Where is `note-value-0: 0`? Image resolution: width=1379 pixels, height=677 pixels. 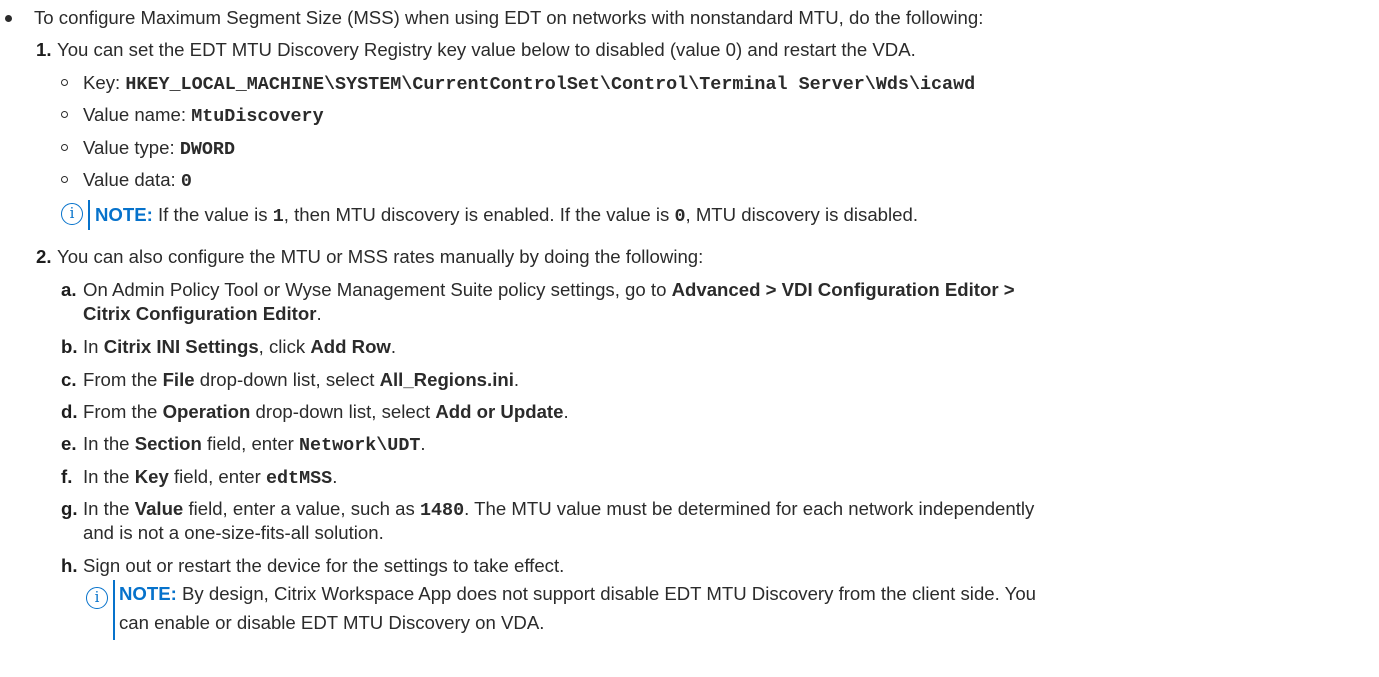 note-value-0: 0 is located at coordinates (680, 216).